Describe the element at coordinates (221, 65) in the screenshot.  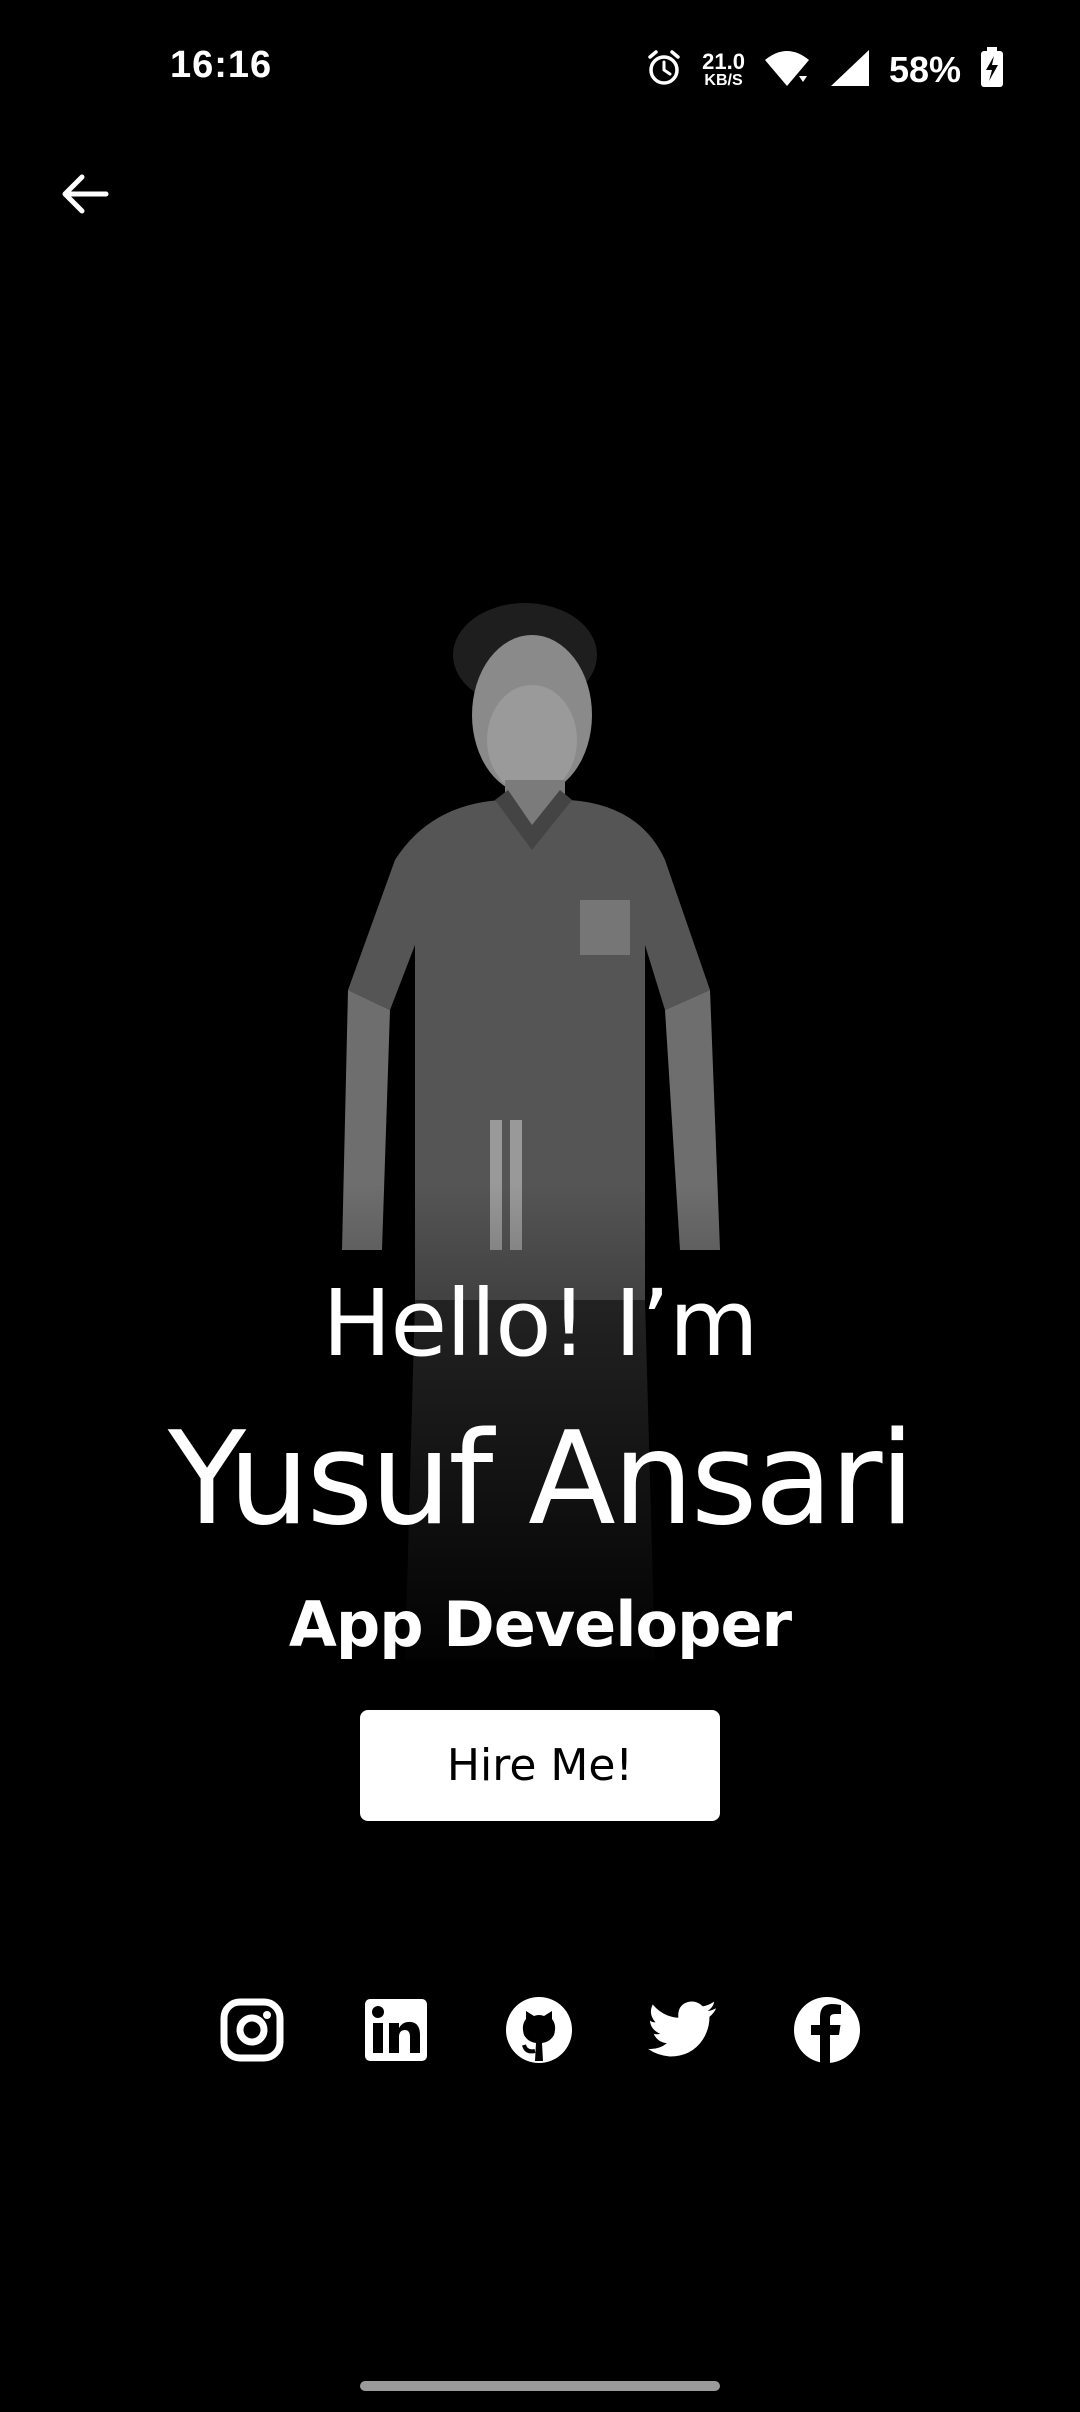
I see `status-time: 16:16` at that location.